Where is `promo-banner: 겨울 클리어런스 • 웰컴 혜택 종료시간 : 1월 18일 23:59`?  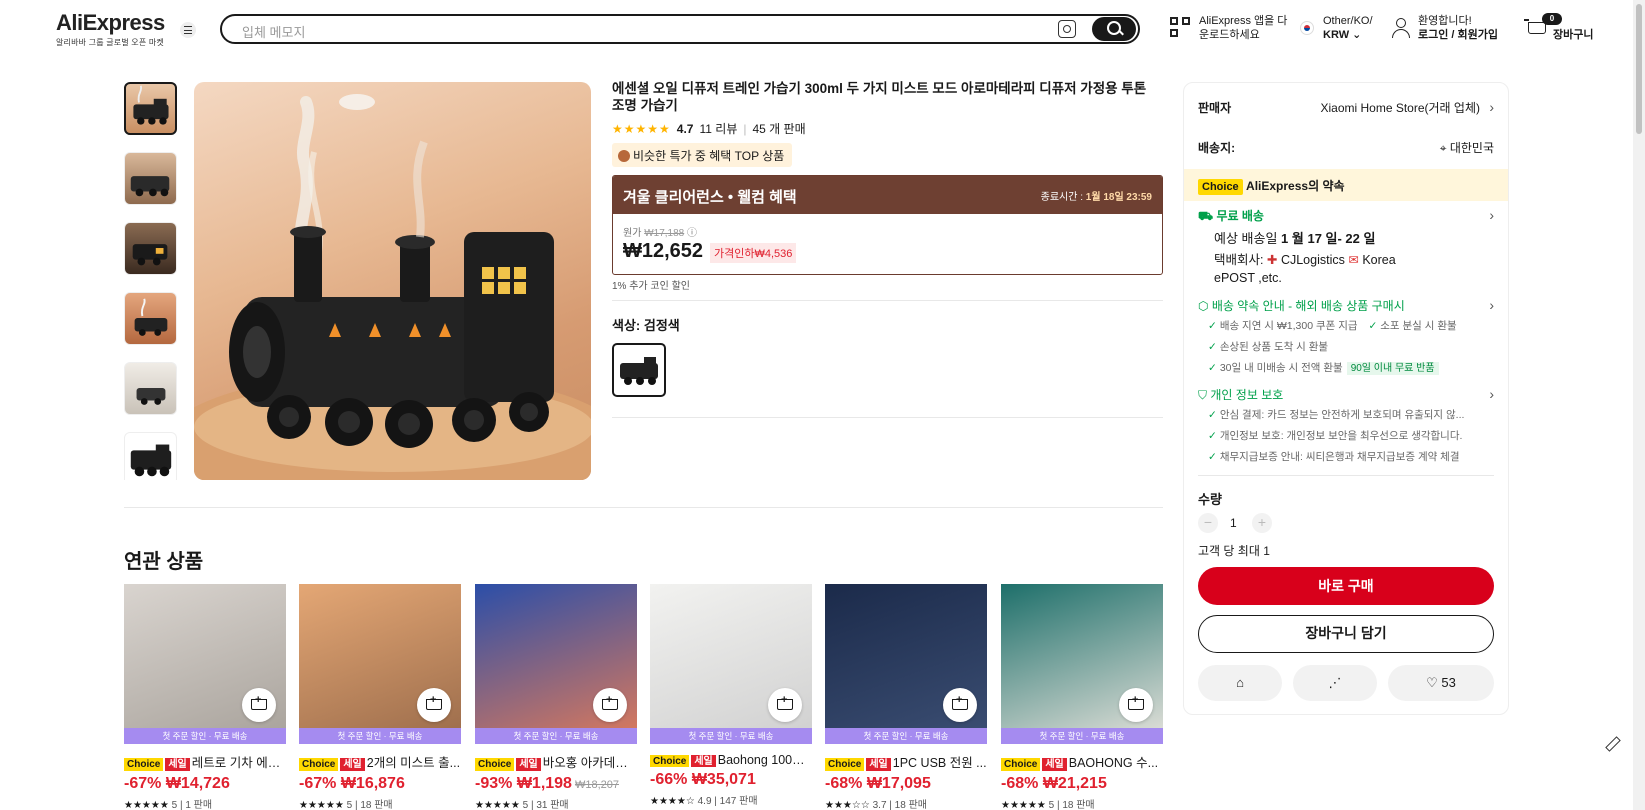
promo-banner: 겨울 클리어런스 • 웰컴 혜택 종료시간 : 1월 18일 23:59 is located at coordinates (887, 195).